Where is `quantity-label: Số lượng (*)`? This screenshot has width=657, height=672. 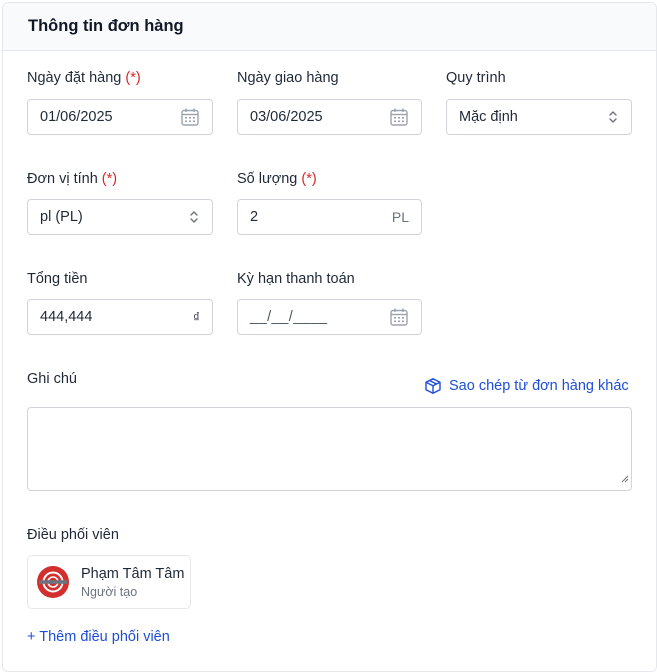 quantity-label: Số lượng (*) is located at coordinates (277, 179).